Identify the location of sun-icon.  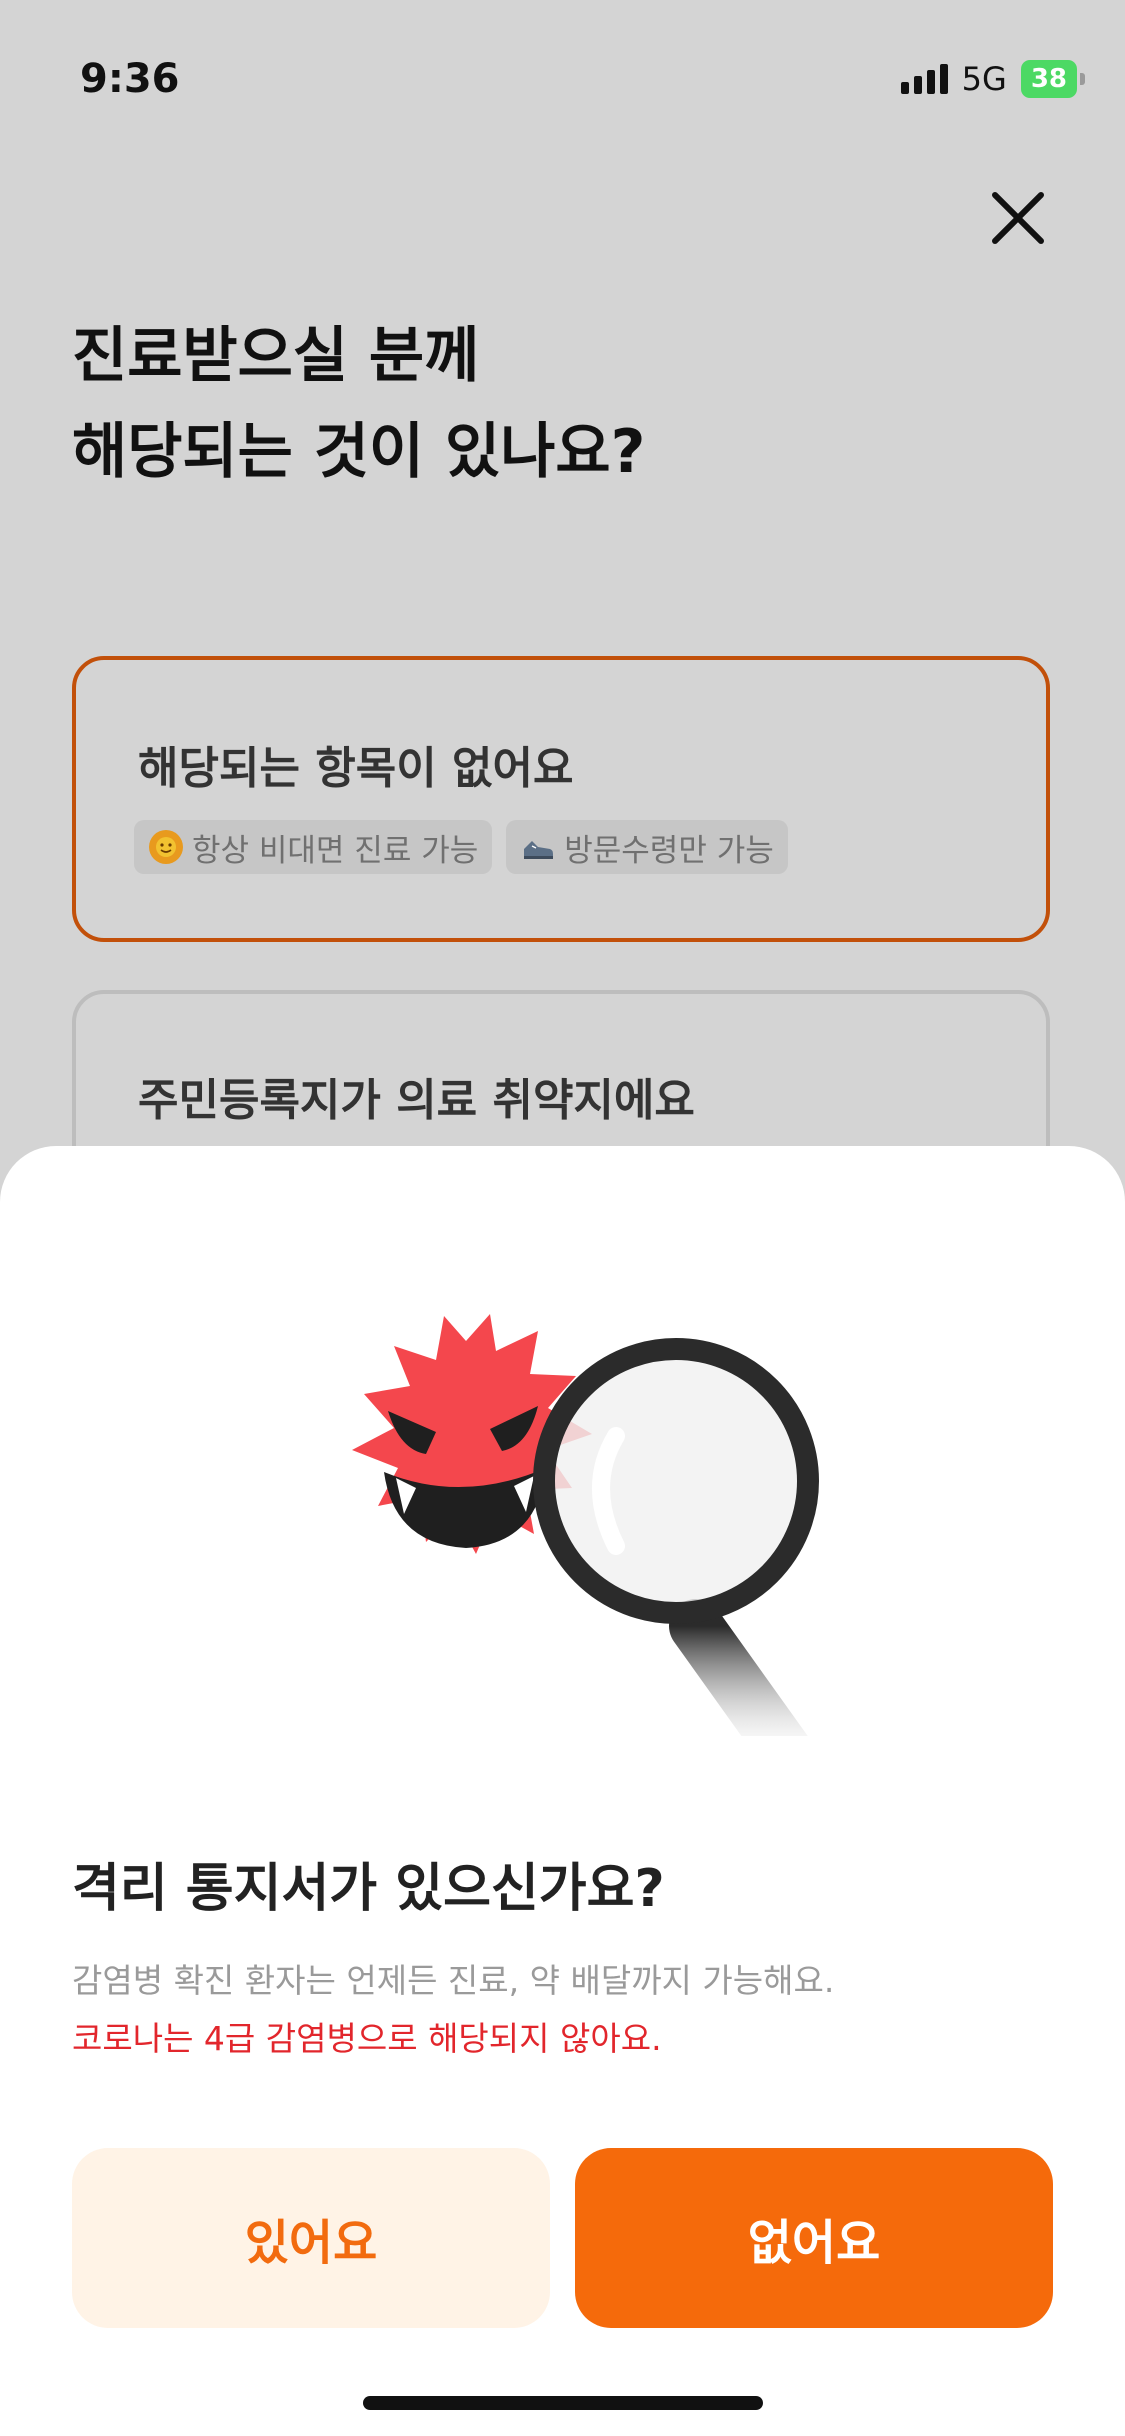
(166, 847).